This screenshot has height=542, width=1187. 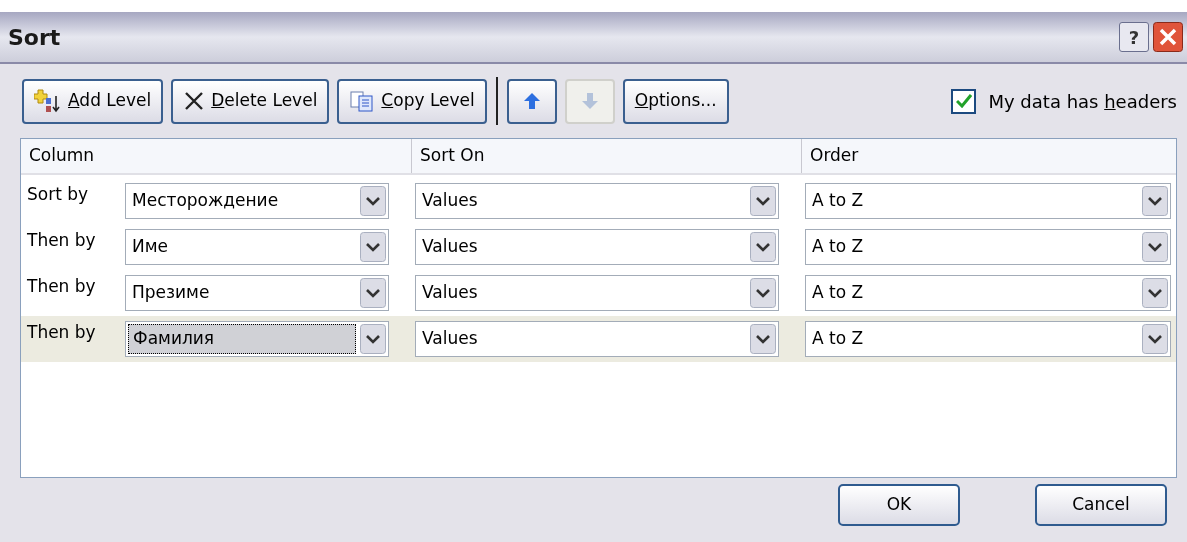 I want to click on help-button: ?, so click(x=1134, y=37).